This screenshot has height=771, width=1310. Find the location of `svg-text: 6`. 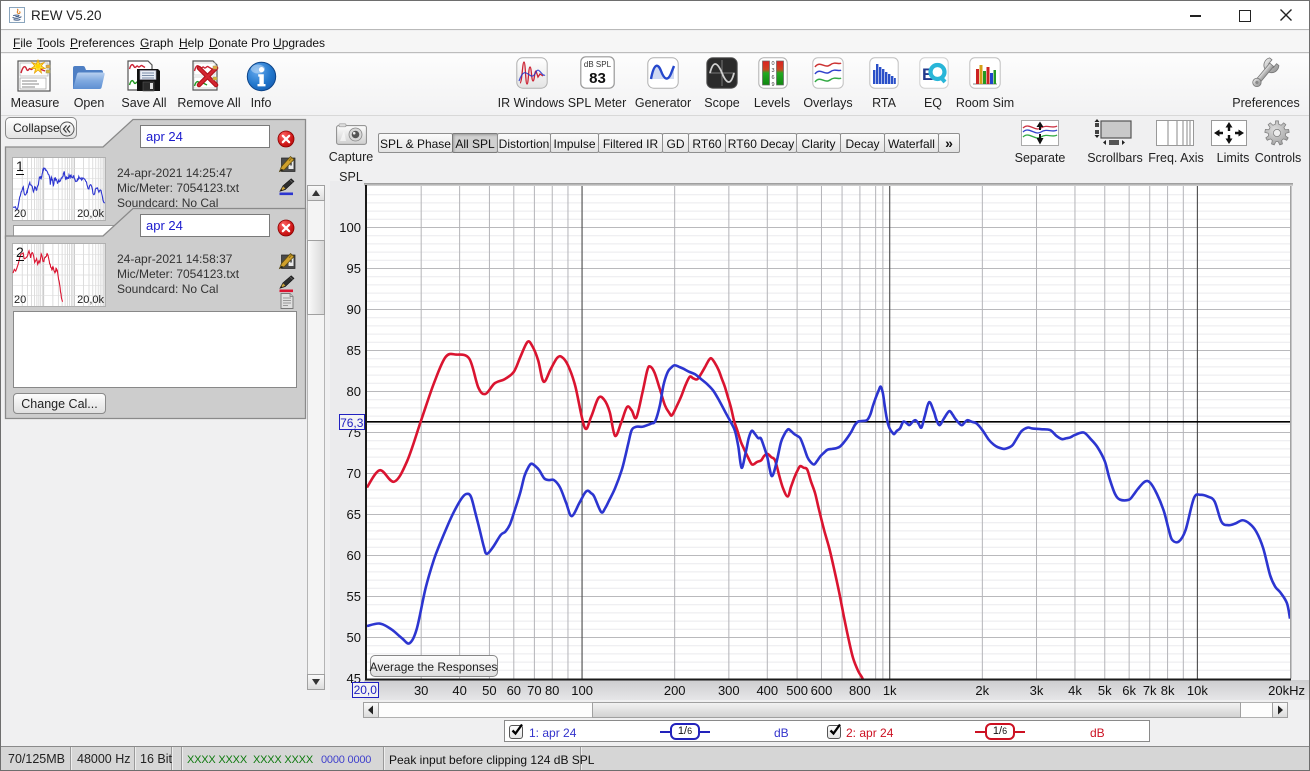

svg-text: 6 is located at coordinates (772, 78).